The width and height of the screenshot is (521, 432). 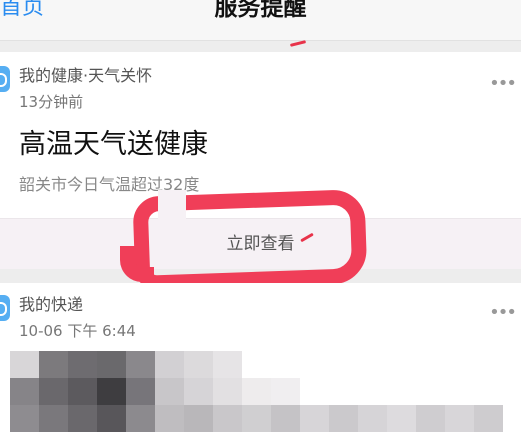 I want to click on express-app-icon, so click(x=5, y=308).